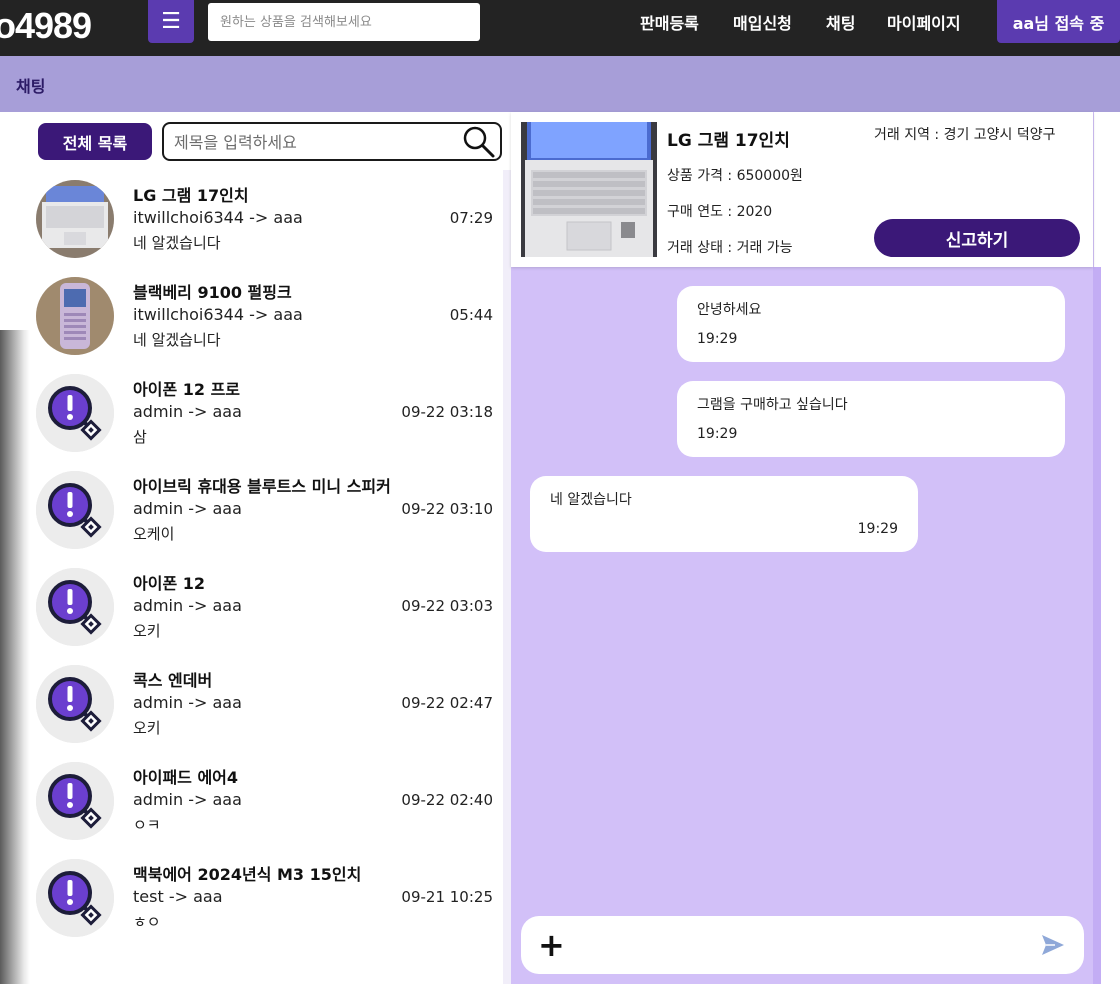  Describe the element at coordinates (471, 315) in the screenshot. I see `chat-item-time: 05:44` at that location.